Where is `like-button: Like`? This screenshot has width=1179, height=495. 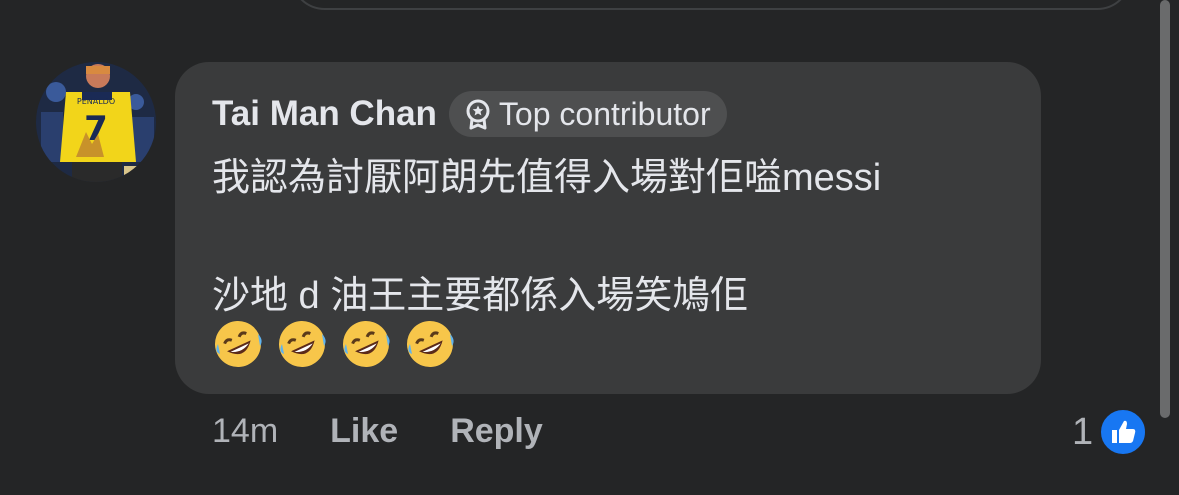
like-button: Like is located at coordinates (364, 431).